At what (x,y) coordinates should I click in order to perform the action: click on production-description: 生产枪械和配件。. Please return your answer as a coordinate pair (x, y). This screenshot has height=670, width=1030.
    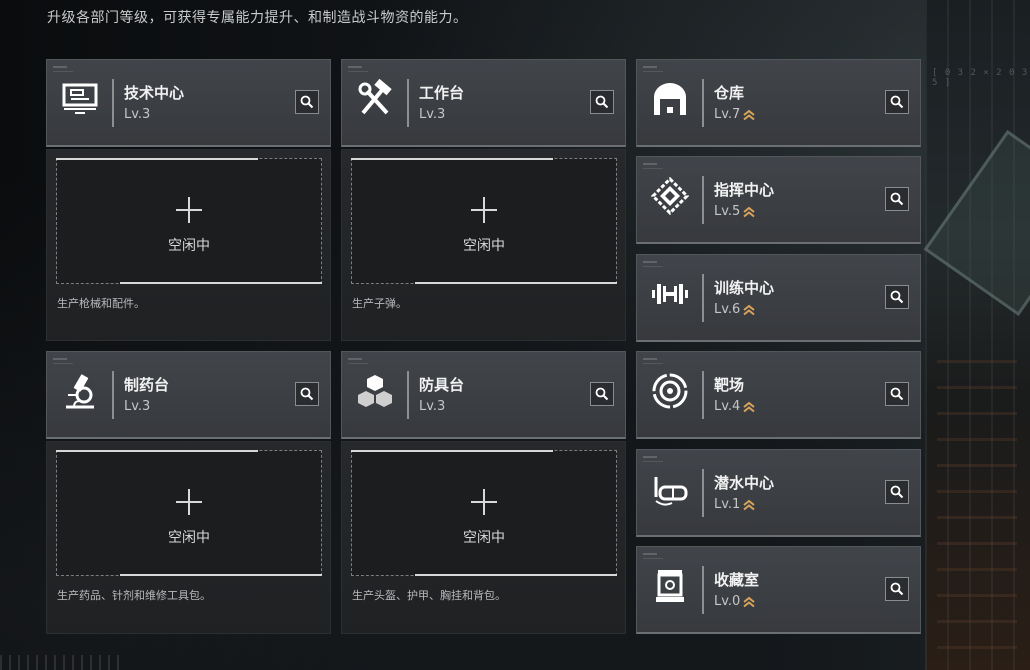
    Looking at the image, I should click on (101, 303).